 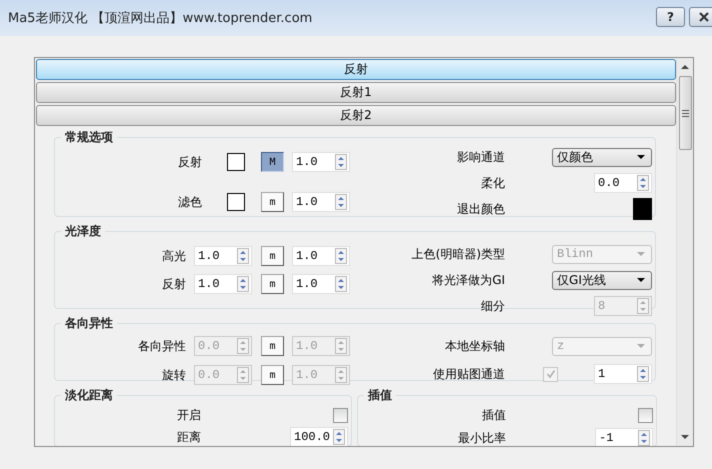 What do you see at coordinates (469, 374) in the screenshot?
I see `field-label: 使用贴图通道` at bounding box center [469, 374].